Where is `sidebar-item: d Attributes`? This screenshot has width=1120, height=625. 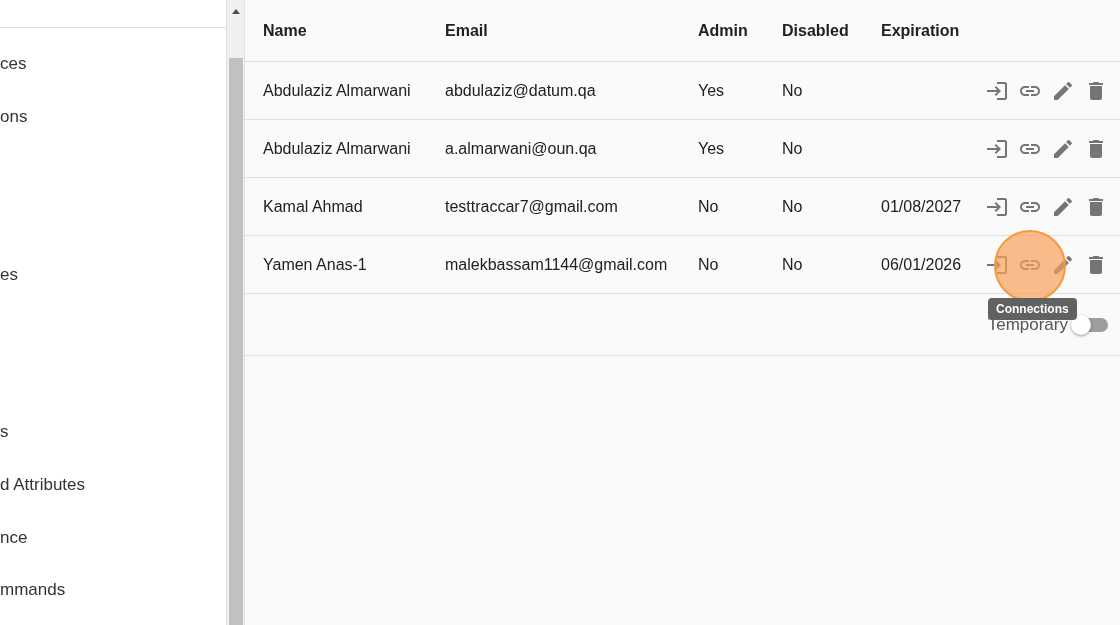 sidebar-item: d Attributes is located at coordinates (43, 485).